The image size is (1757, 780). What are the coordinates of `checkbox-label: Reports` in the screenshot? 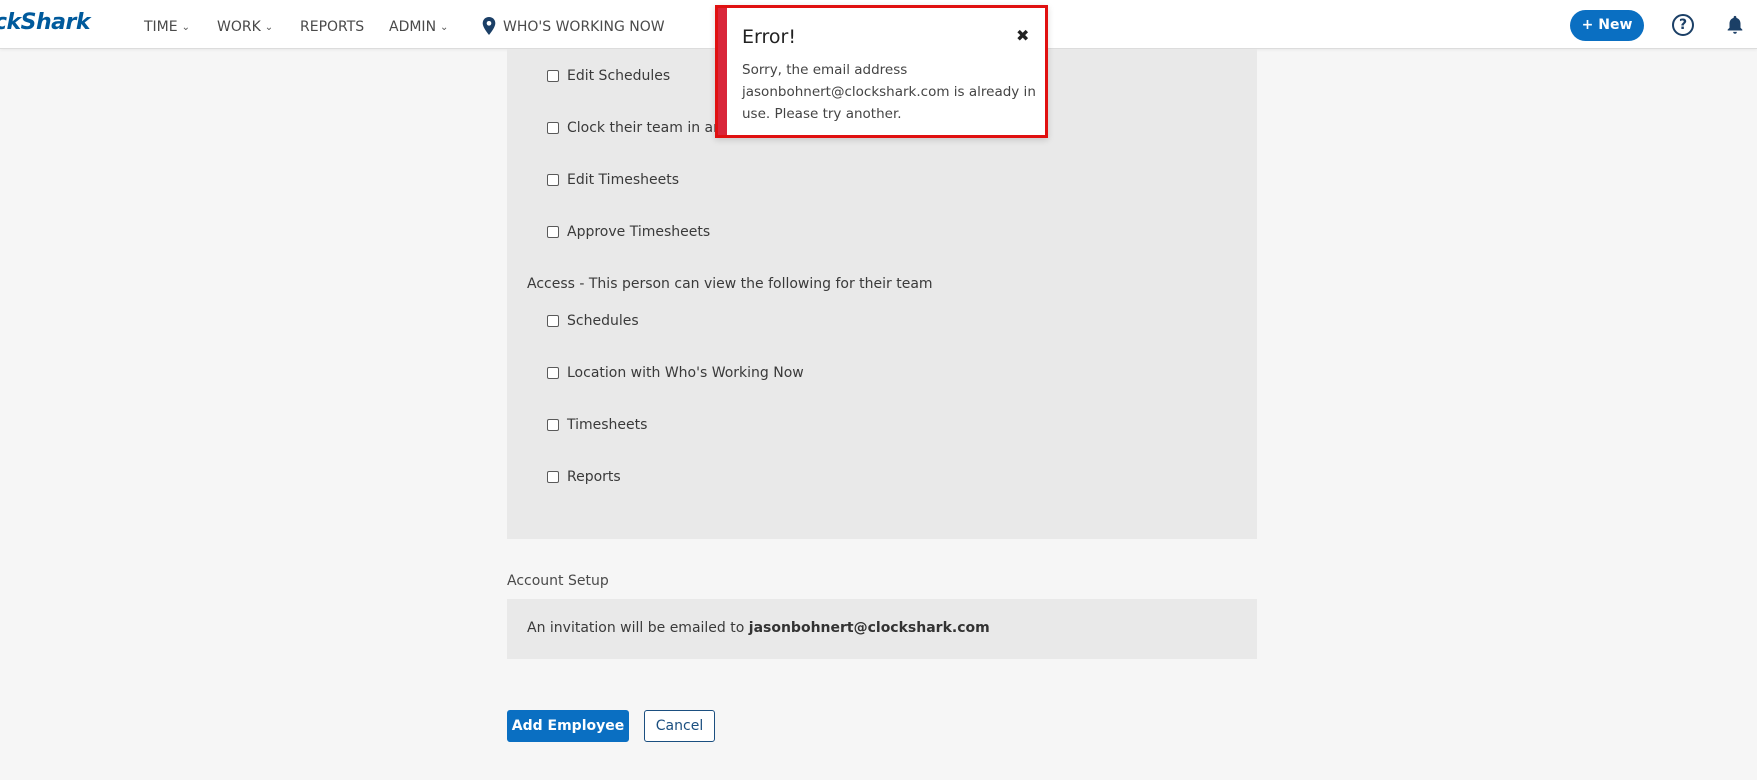 It's located at (594, 477).